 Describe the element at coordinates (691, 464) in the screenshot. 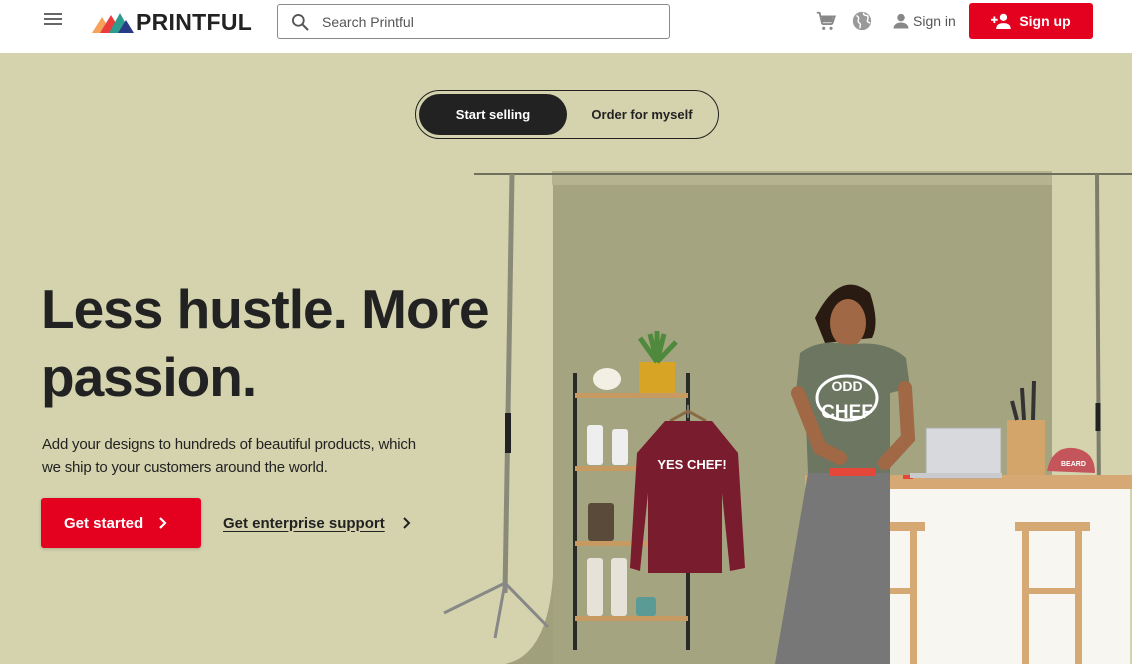

I see `svg-text: YES CHEF!` at that location.